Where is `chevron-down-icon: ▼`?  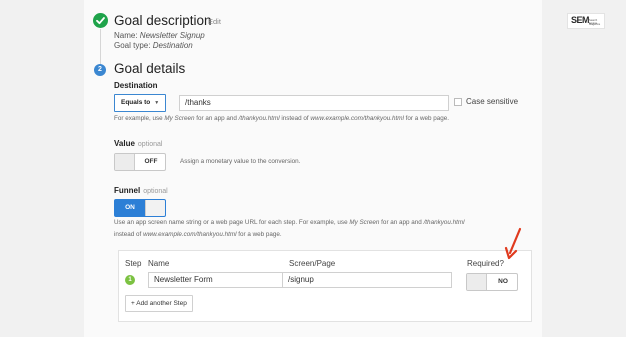 chevron-down-icon: ▼ is located at coordinates (157, 103).